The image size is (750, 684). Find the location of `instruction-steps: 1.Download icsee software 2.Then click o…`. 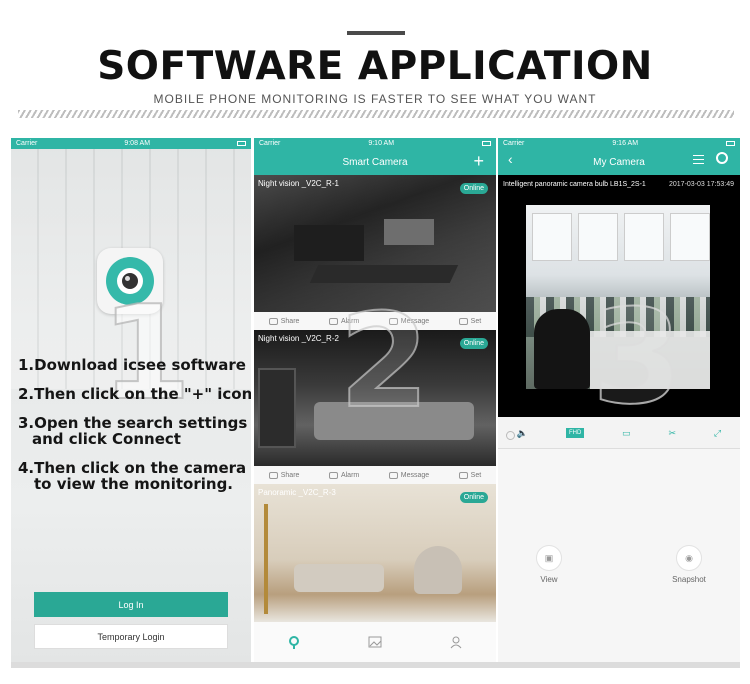

instruction-steps: 1.Download icsee software 2.Then click o… is located at coordinates (134, 431).